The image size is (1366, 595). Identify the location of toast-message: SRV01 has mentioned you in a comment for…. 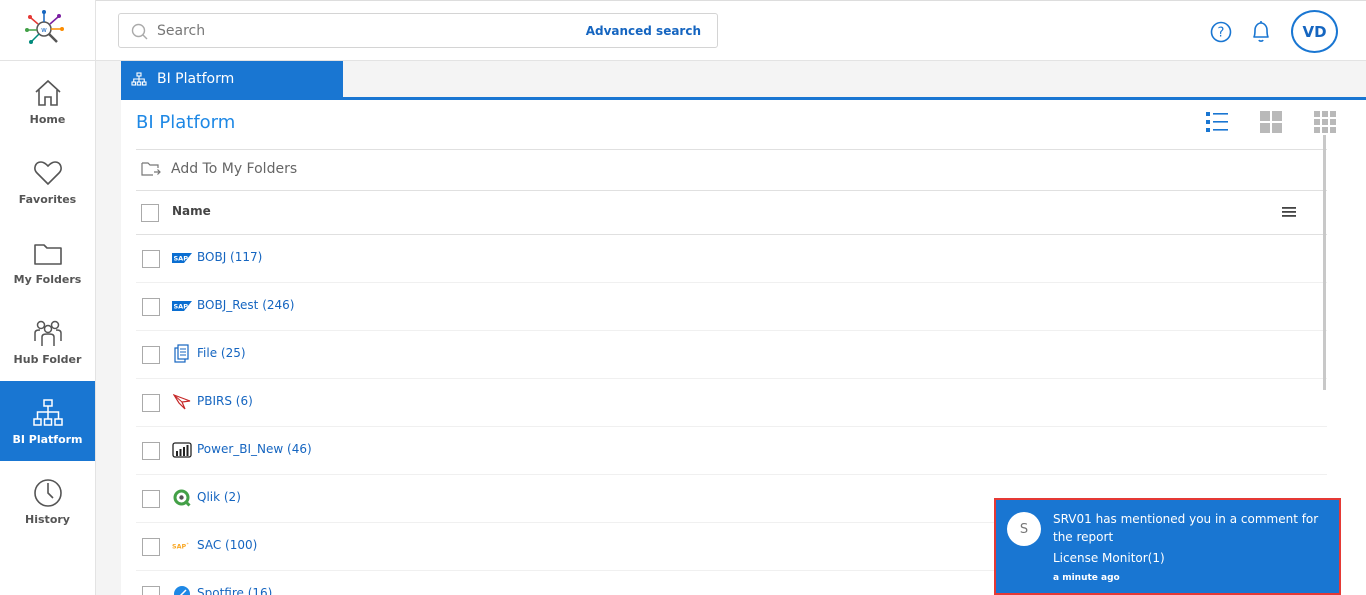
(1186, 528).